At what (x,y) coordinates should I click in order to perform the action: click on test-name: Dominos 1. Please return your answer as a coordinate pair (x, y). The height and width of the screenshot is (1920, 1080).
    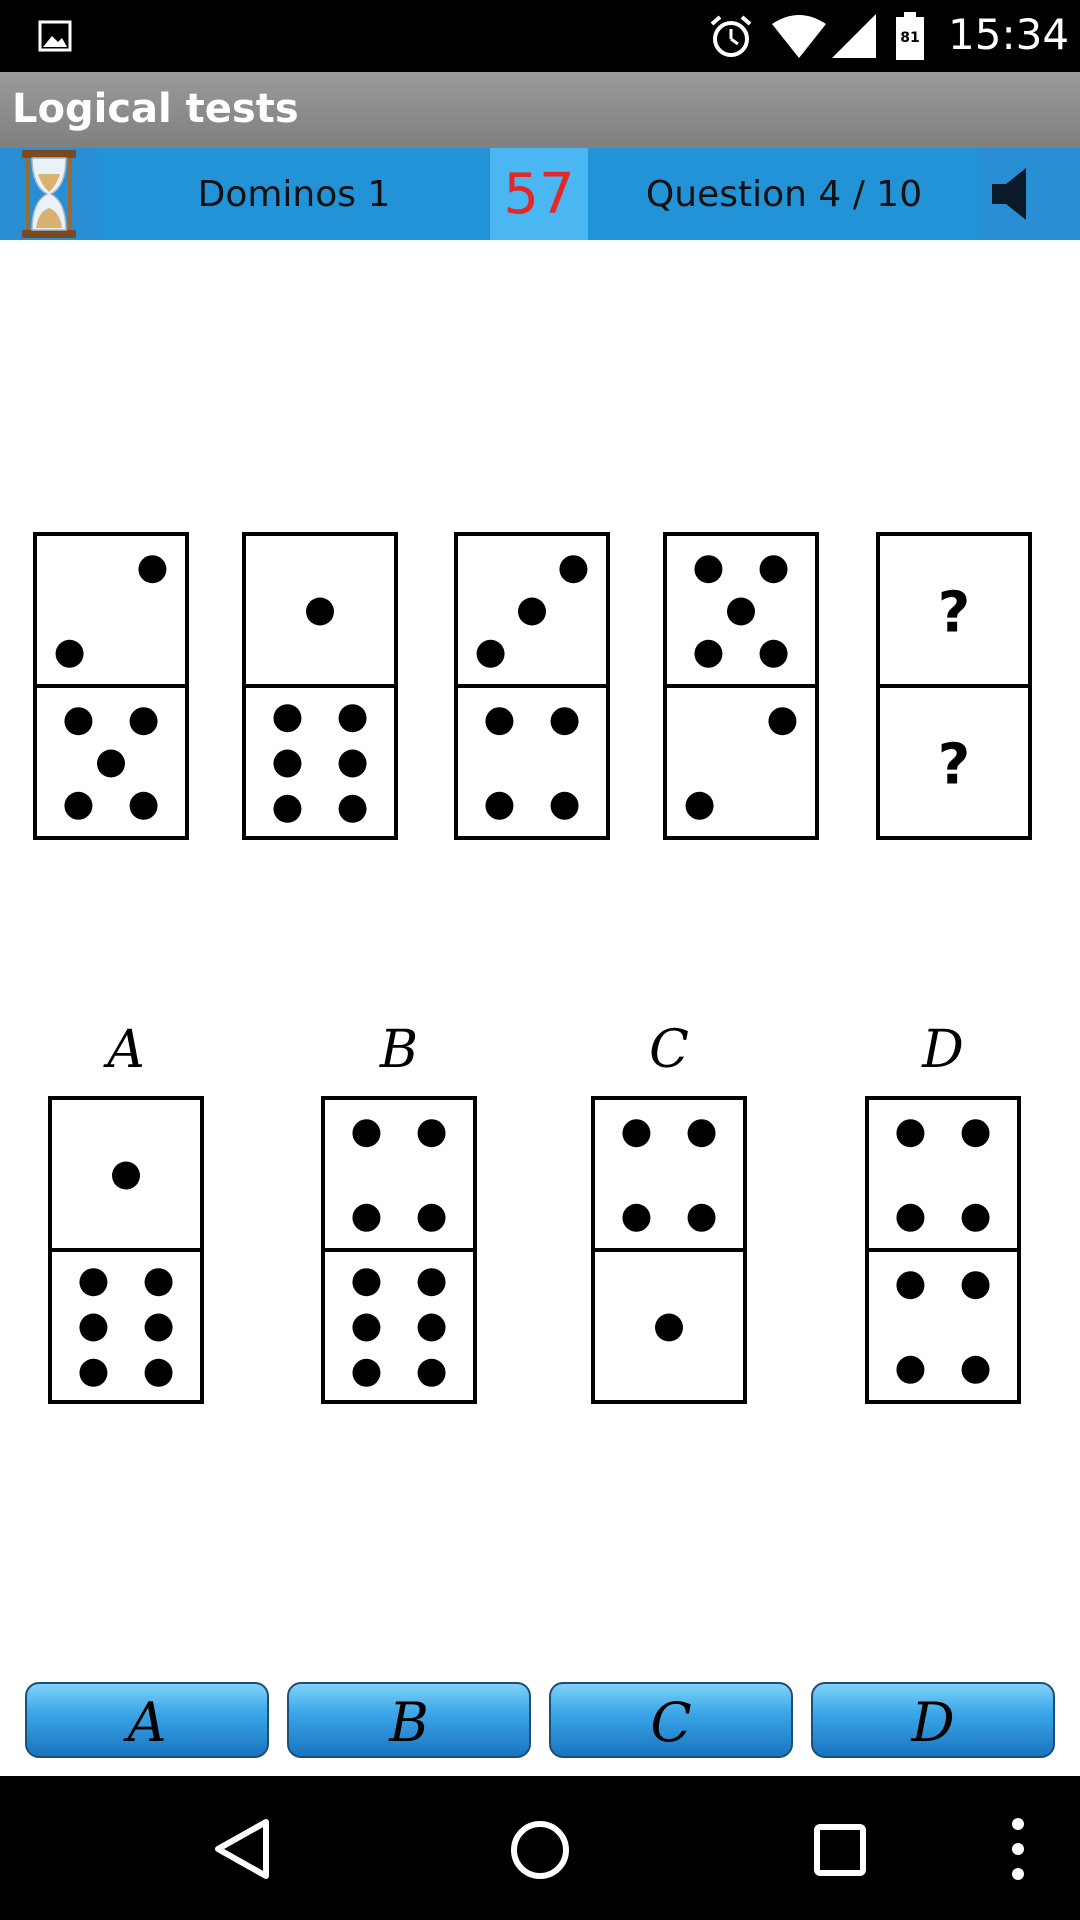
    Looking at the image, I should click on (294, 194).